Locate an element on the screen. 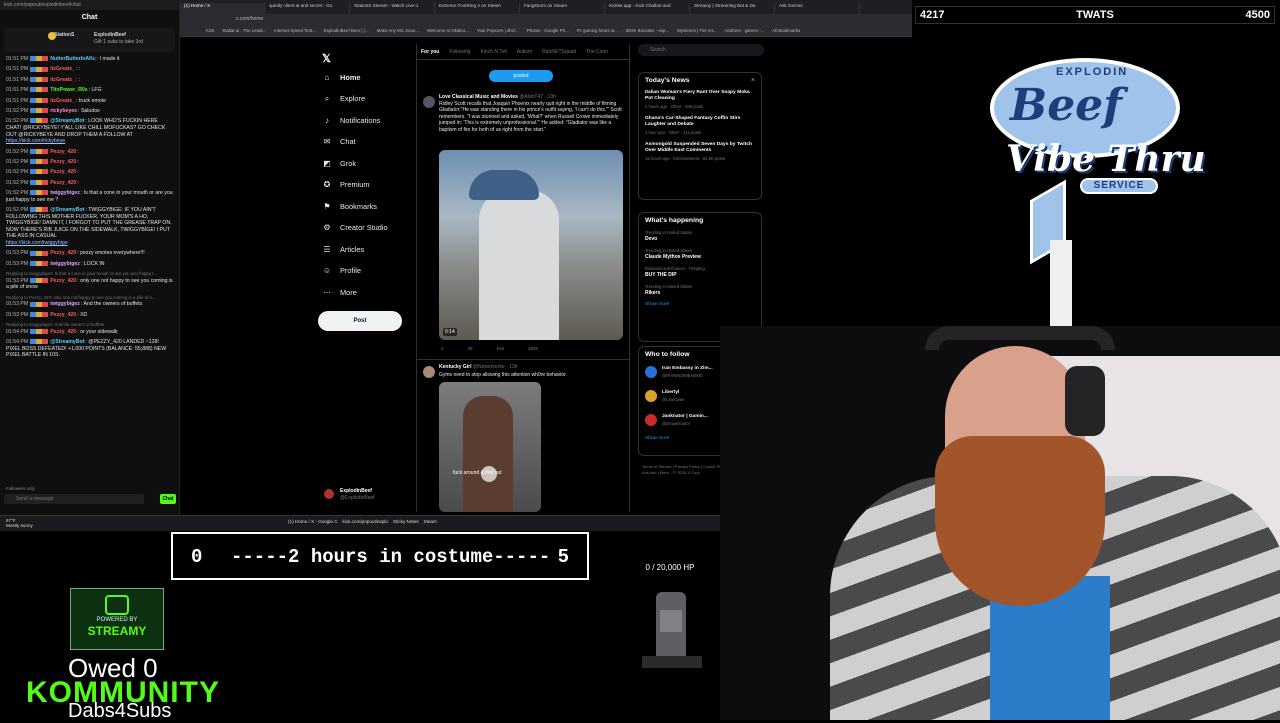  x-logo-icon: 𝕏 is located at coordinates (326, 58).